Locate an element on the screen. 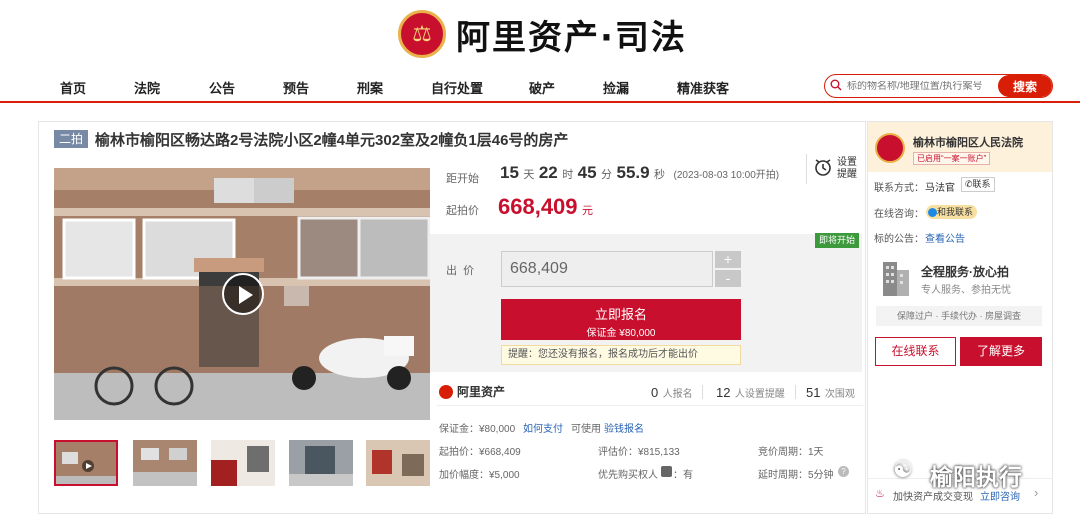  notice-label: 标的公告： is located at coordinates (899, 239).